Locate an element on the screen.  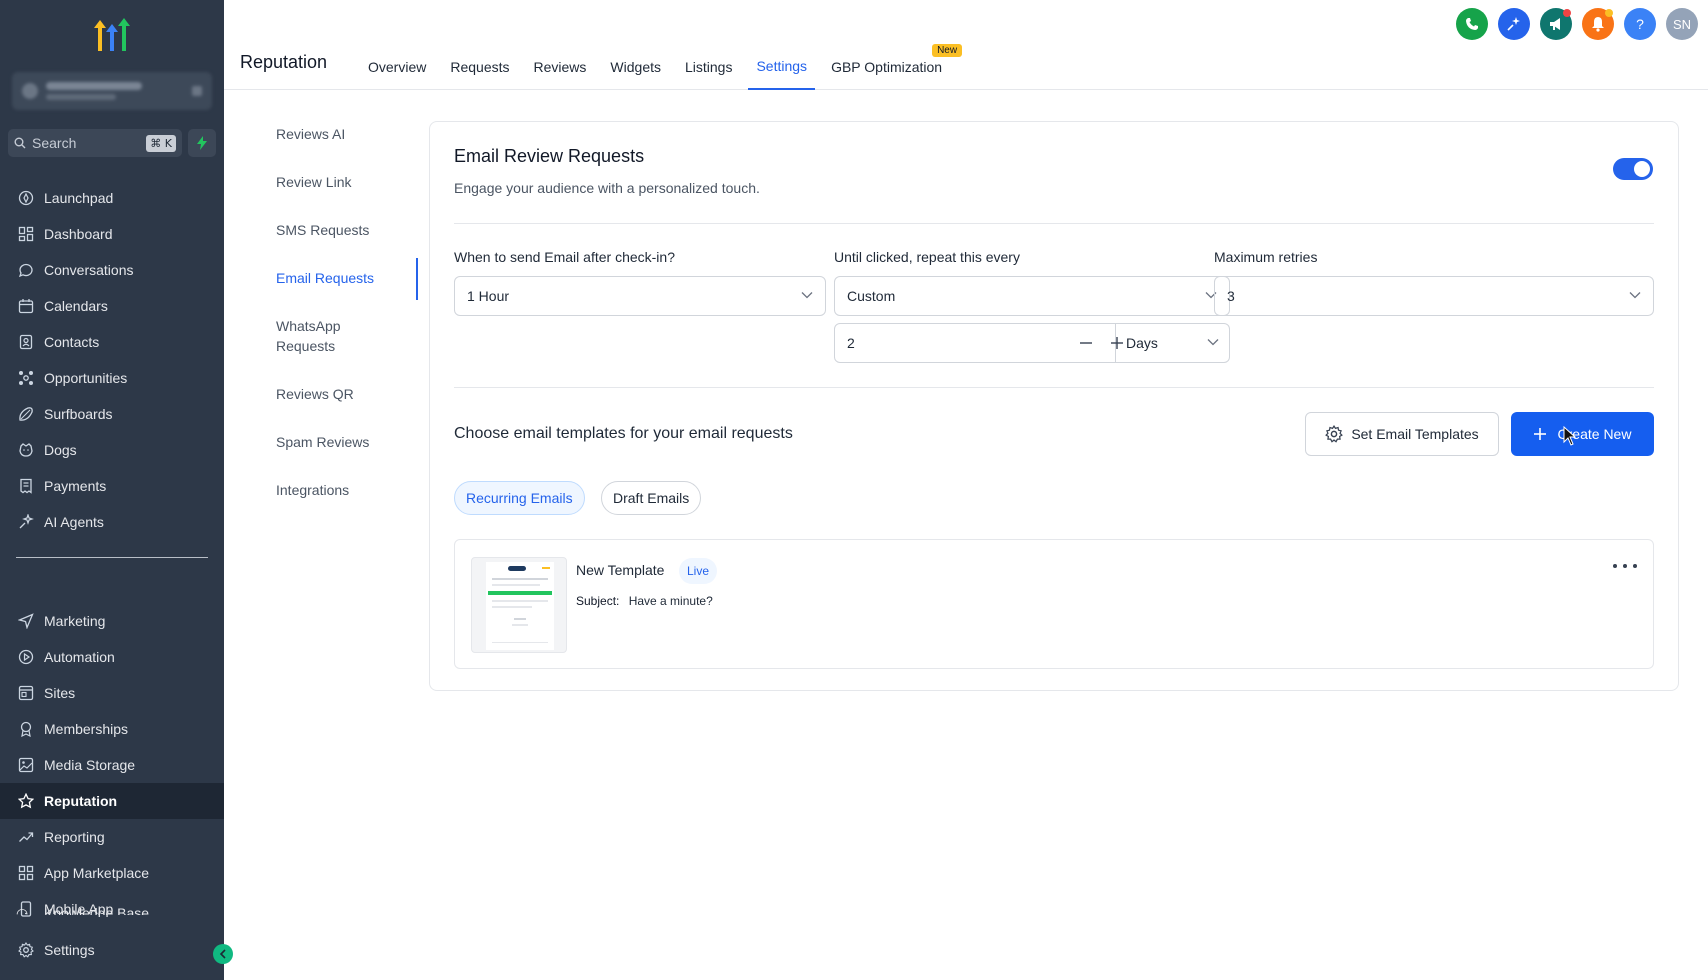
sidebar-item-memberships: Memberships is located at coordinates (112, 729).